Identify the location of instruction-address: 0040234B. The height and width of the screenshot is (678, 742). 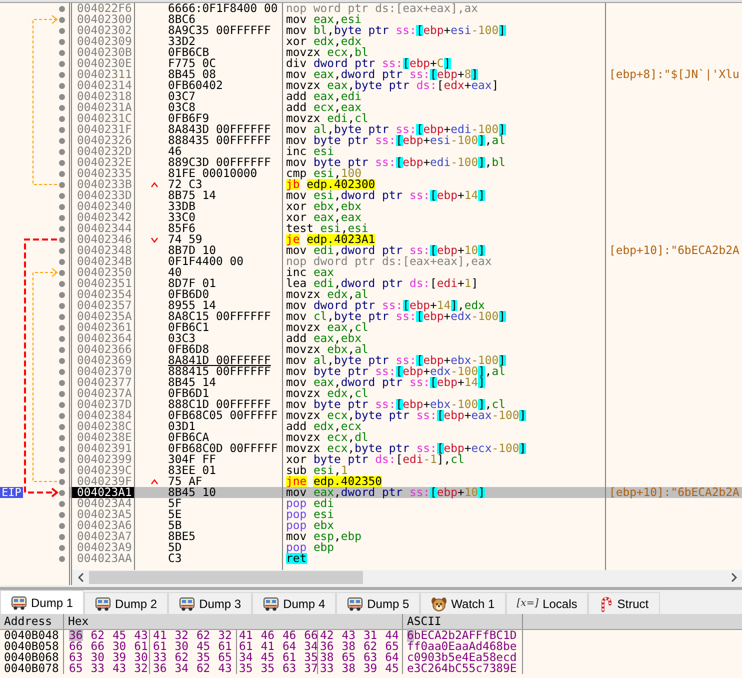
(103, 261).